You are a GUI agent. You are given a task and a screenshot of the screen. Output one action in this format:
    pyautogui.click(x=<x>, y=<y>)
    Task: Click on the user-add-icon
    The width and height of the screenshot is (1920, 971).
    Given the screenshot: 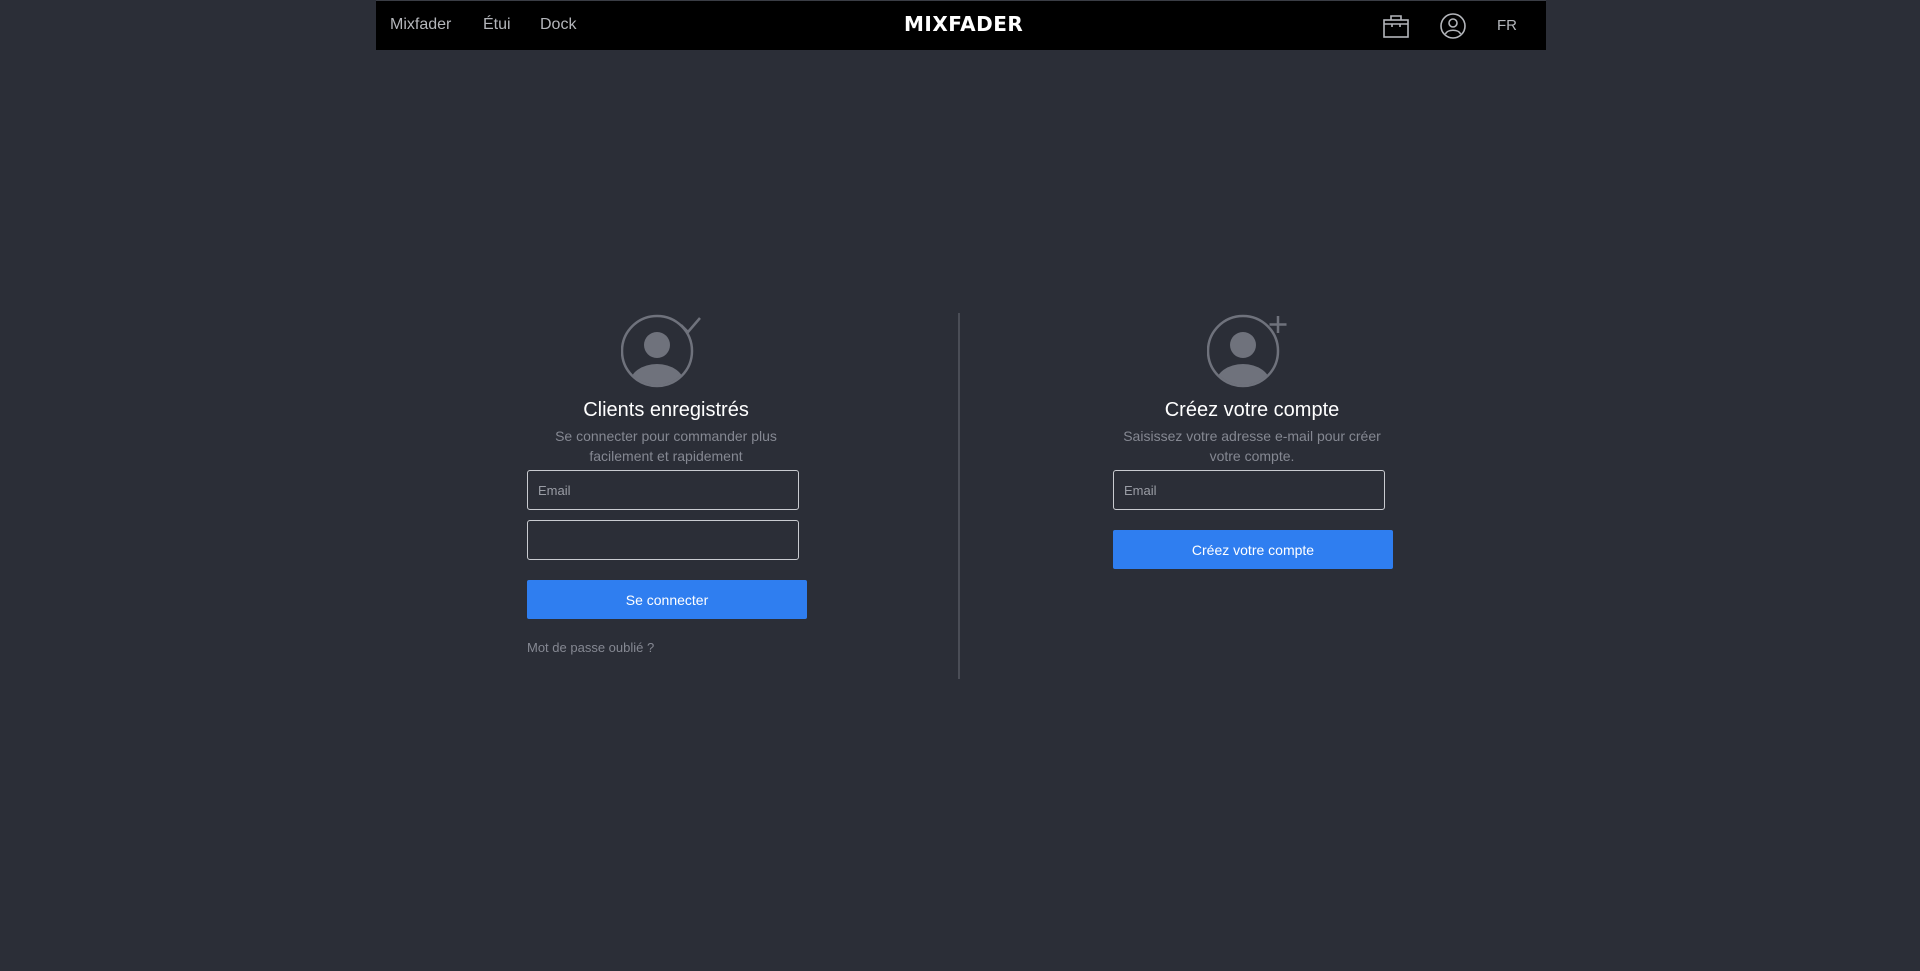 What is the action you would take?
    pyautogui.click(x=1251, y=351)
    